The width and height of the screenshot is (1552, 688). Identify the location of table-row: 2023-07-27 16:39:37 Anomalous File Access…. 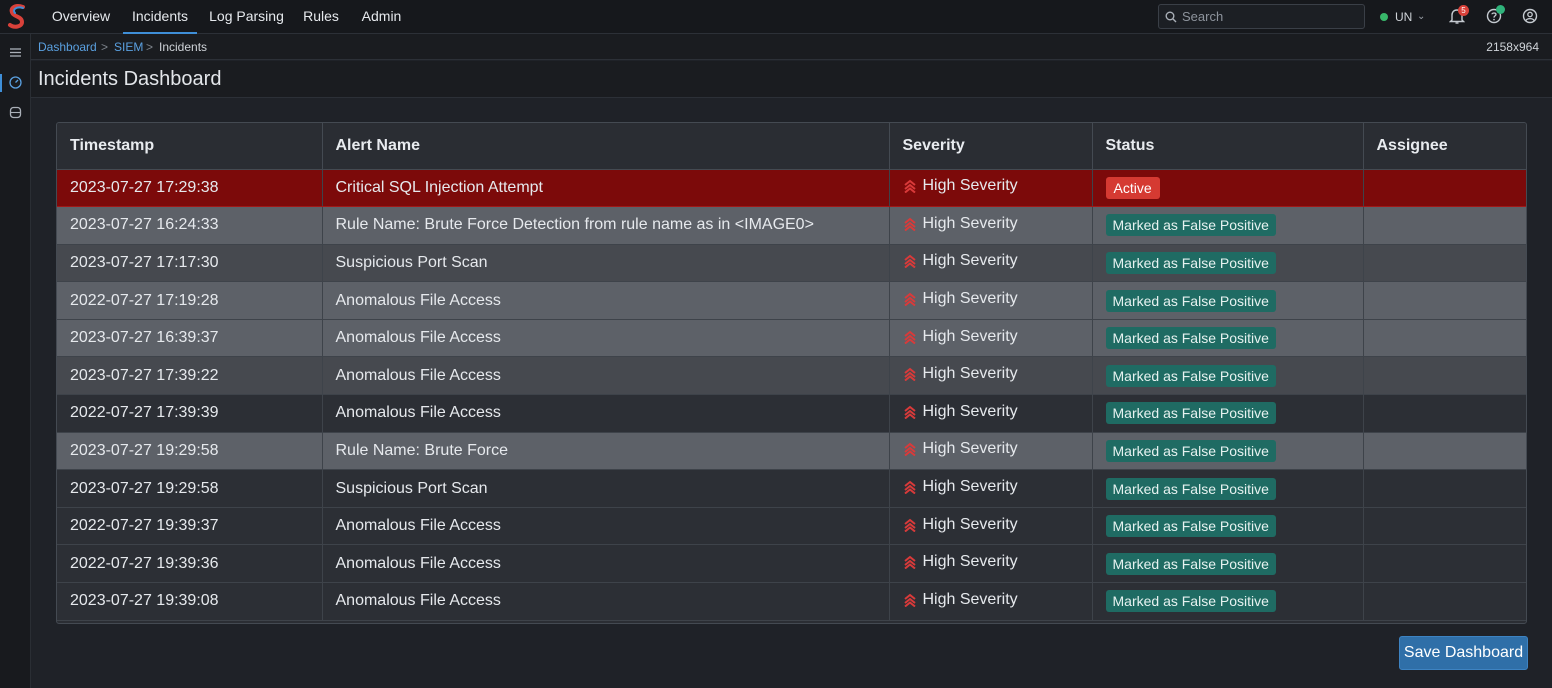
(791, 338).